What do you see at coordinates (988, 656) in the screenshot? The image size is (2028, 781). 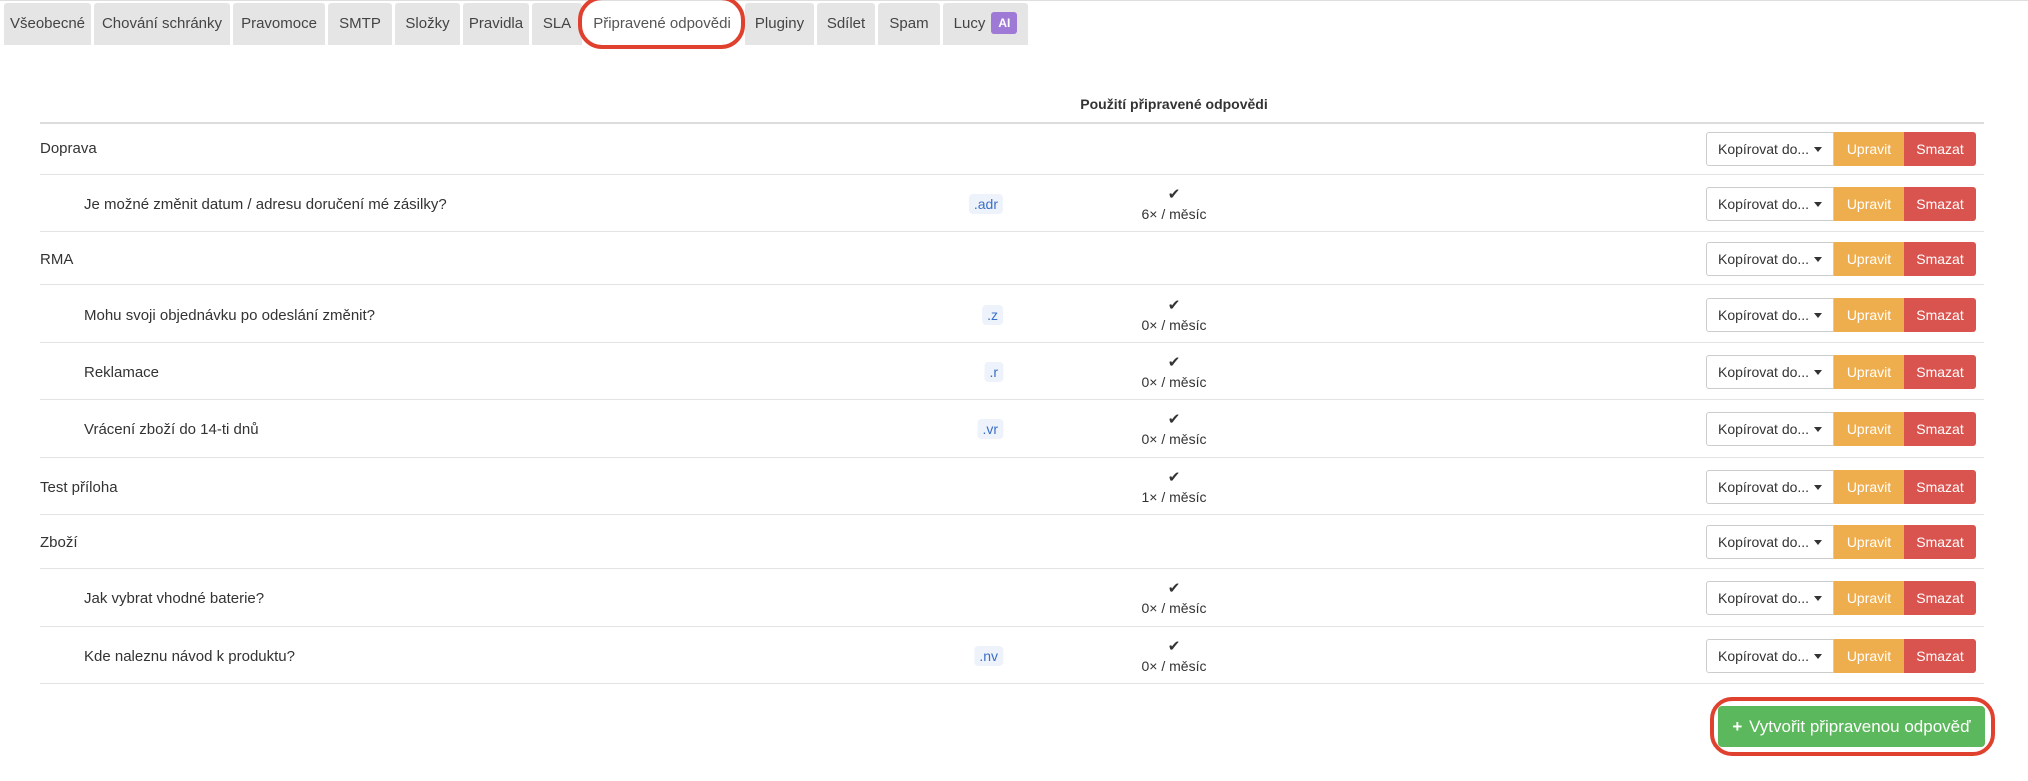 I see `shortcut-badge: .nv` at bounding box center [988, 656].